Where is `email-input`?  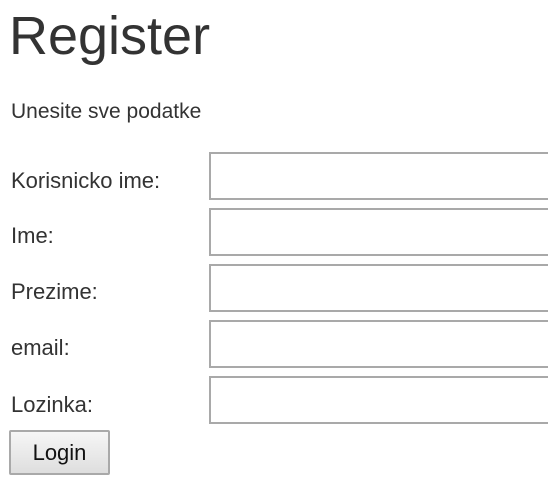 email-input is located at coordinates (378, 344).